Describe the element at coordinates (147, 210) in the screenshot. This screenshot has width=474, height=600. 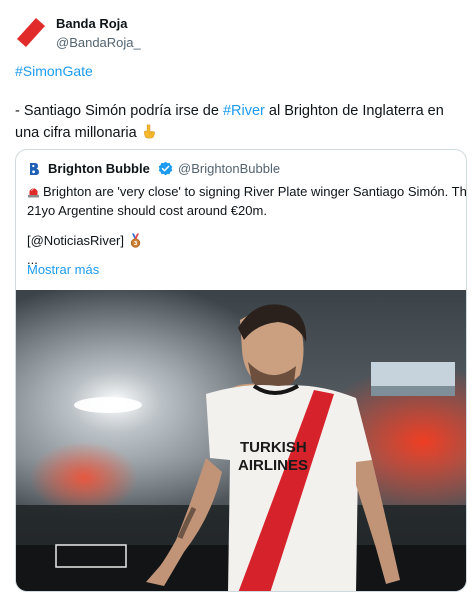
I see `quote-text-line-2: 21yo Argentine should cost around €20m.` at that location.